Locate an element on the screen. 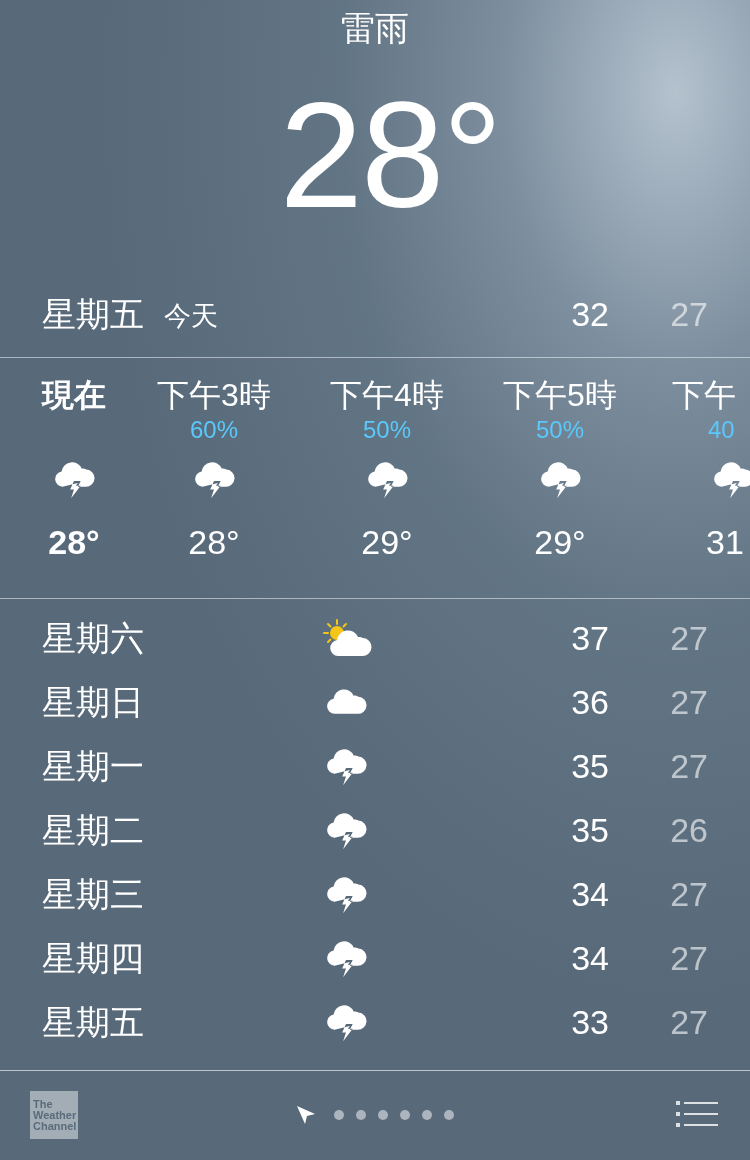 This screenshot has width=750, height=1160. hour-label: 下午5時 is located at coordinates (560, 395).